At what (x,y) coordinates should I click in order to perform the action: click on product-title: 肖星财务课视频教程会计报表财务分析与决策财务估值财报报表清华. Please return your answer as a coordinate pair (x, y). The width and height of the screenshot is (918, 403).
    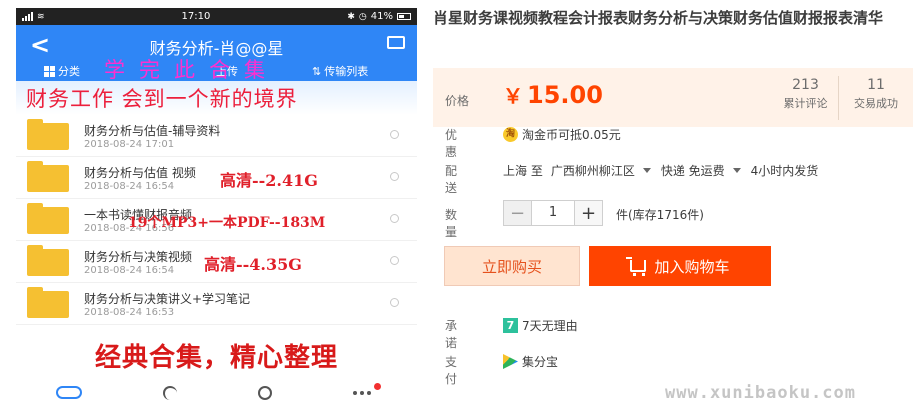
    Looking at the image, I should click on (658, 18).